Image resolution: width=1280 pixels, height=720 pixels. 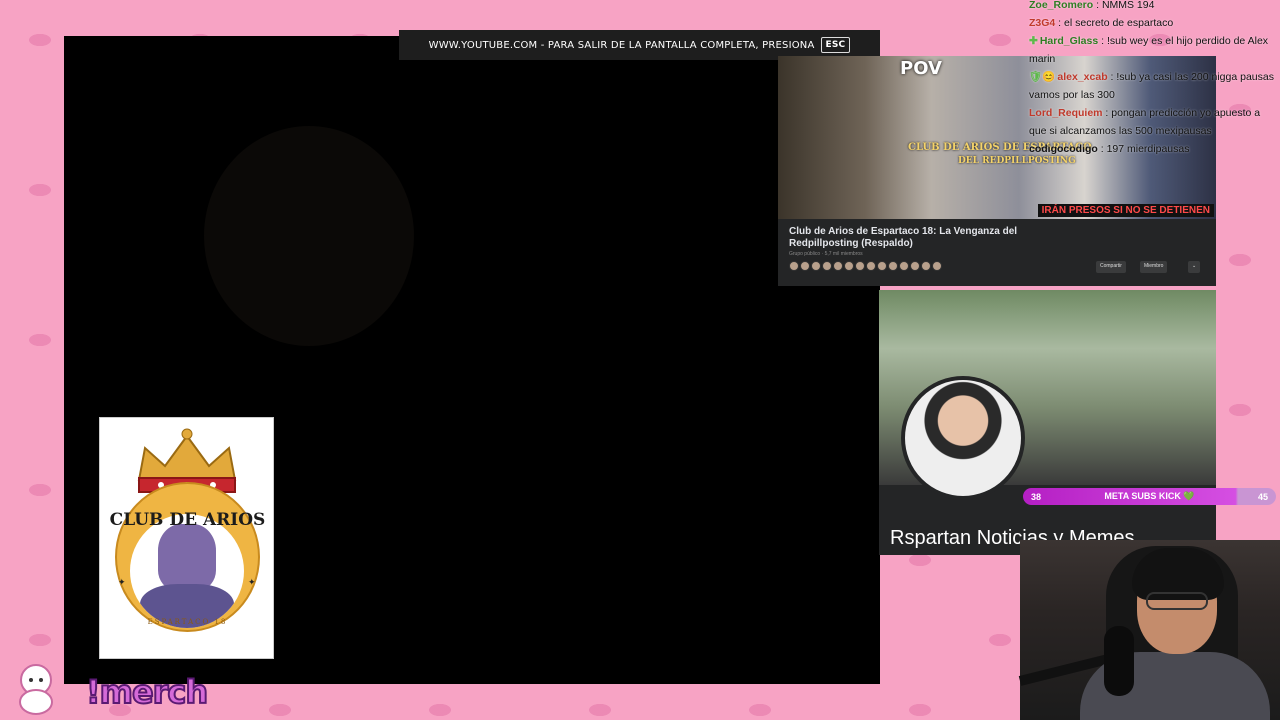 What do you see at coordinates (1177, 601) in the screenshot?
I see `glasses-icon` at bounding box center [1177, 601].